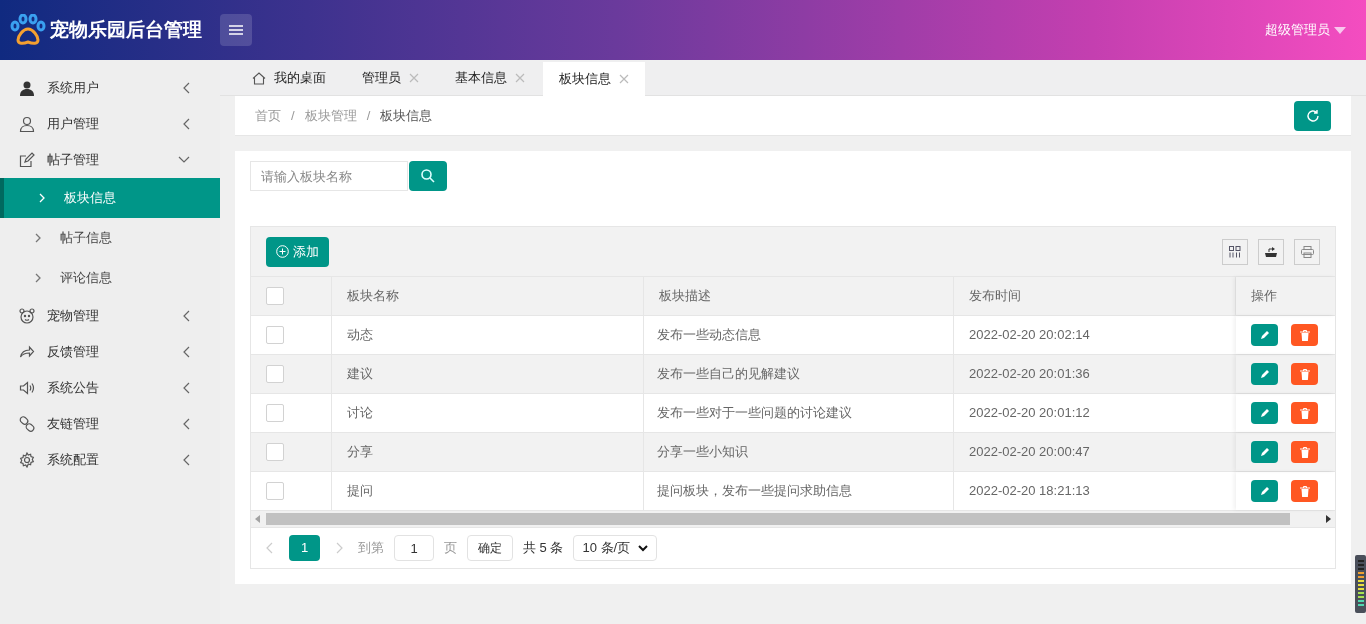  I want to click on column-header: 板块名称, so click(373, 296).